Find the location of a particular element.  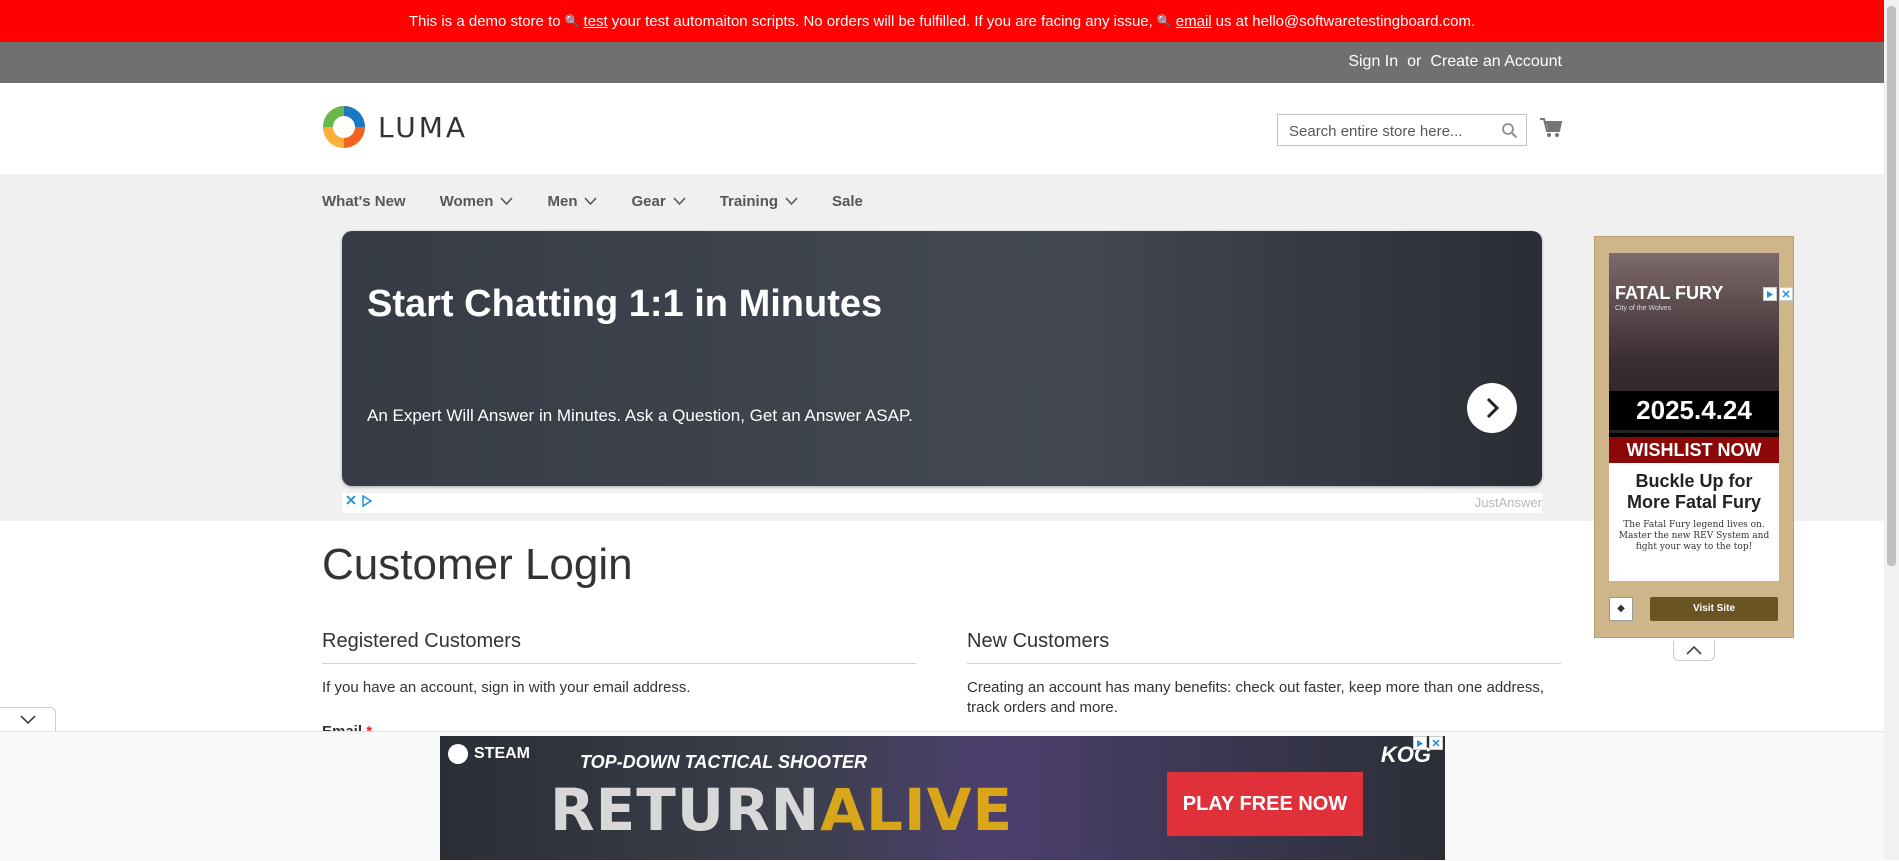

nav-item-training: Training is located at coordinates (759, 201).